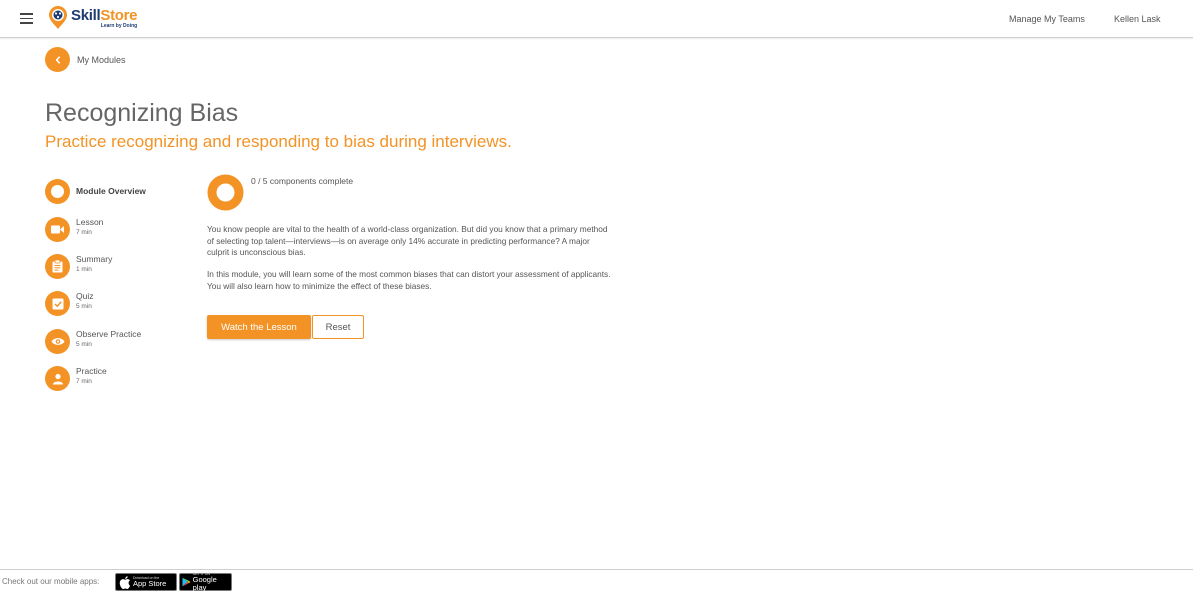 The height and width of the screenshot is (592, 1193). I want to click on clipboard-icon, so click(57, 266).